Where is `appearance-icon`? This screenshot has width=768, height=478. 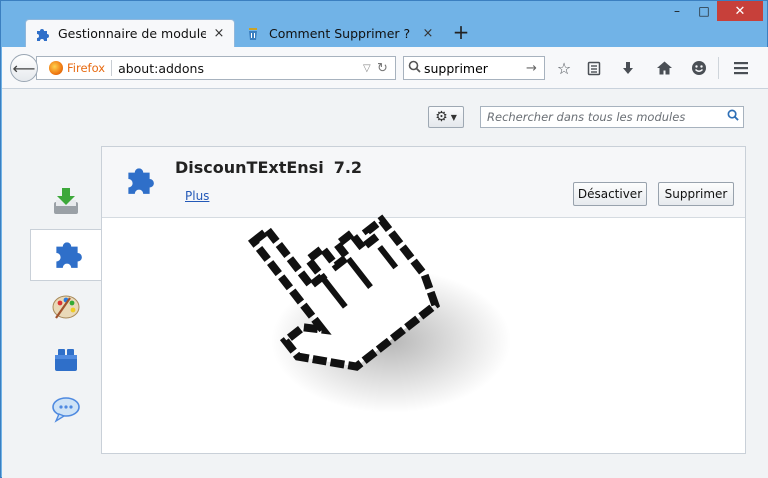 appearance-icon is located at coordinates (66, 308).